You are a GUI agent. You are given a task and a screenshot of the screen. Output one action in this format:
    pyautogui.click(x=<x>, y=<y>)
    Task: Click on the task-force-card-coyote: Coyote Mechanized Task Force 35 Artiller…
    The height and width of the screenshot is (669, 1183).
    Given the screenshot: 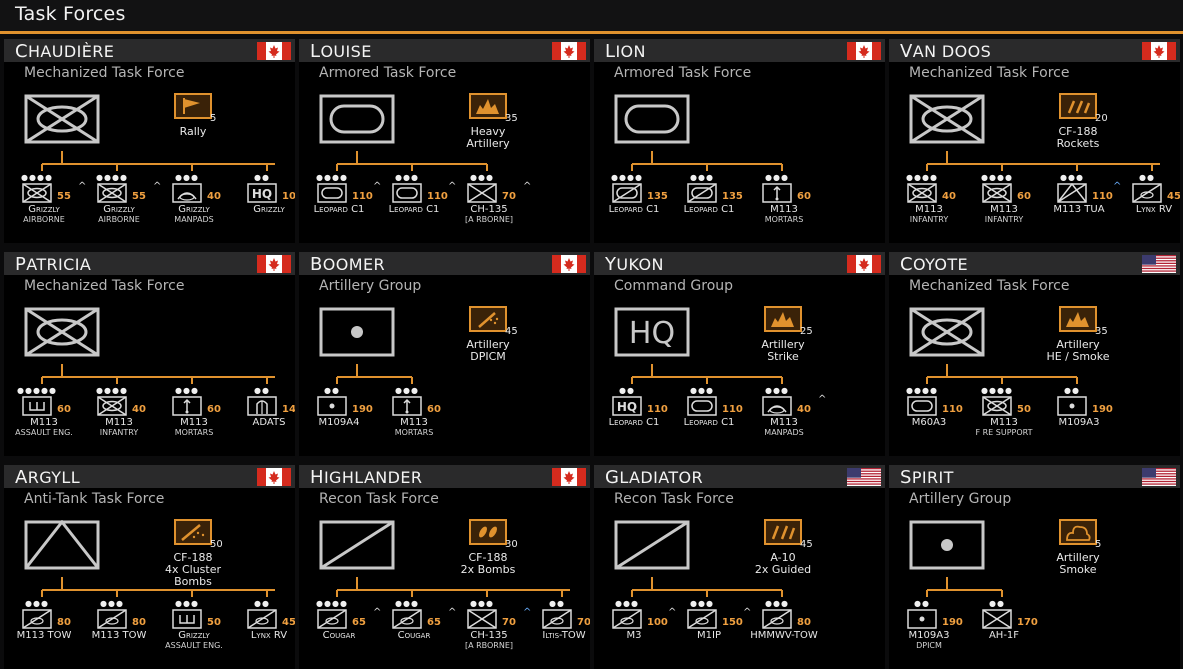 What is the action you would take?
    pyautogui.click(x=1034, y=354)
    